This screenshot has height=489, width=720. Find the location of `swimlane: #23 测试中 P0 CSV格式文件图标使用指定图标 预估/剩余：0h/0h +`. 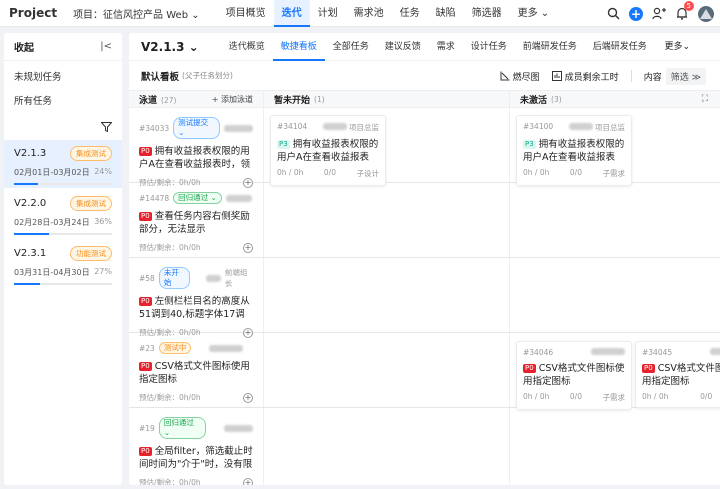

swimlane: #23 测试中 P0 CSV格式文件图标使用指定图标 预估/剩余：0h/0h + is located at coordinates (196, 372).